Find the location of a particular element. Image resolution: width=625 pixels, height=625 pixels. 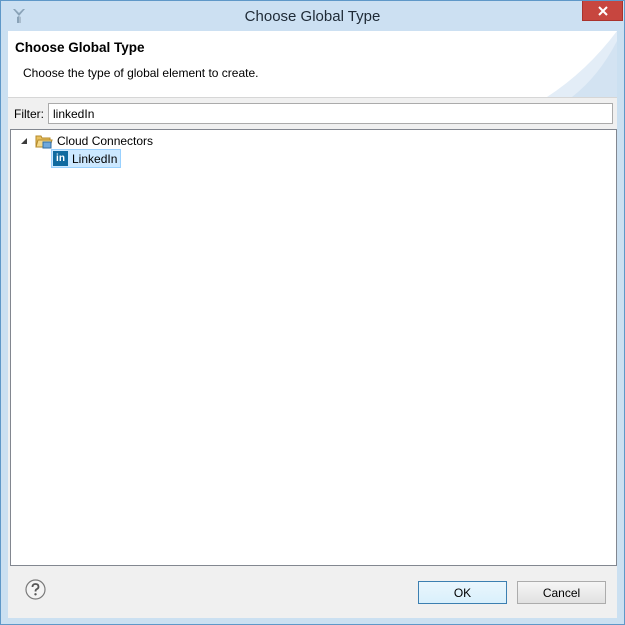

tree-item-cloud-connectors: Cloud Connectors is located at coordinates (86, 141).